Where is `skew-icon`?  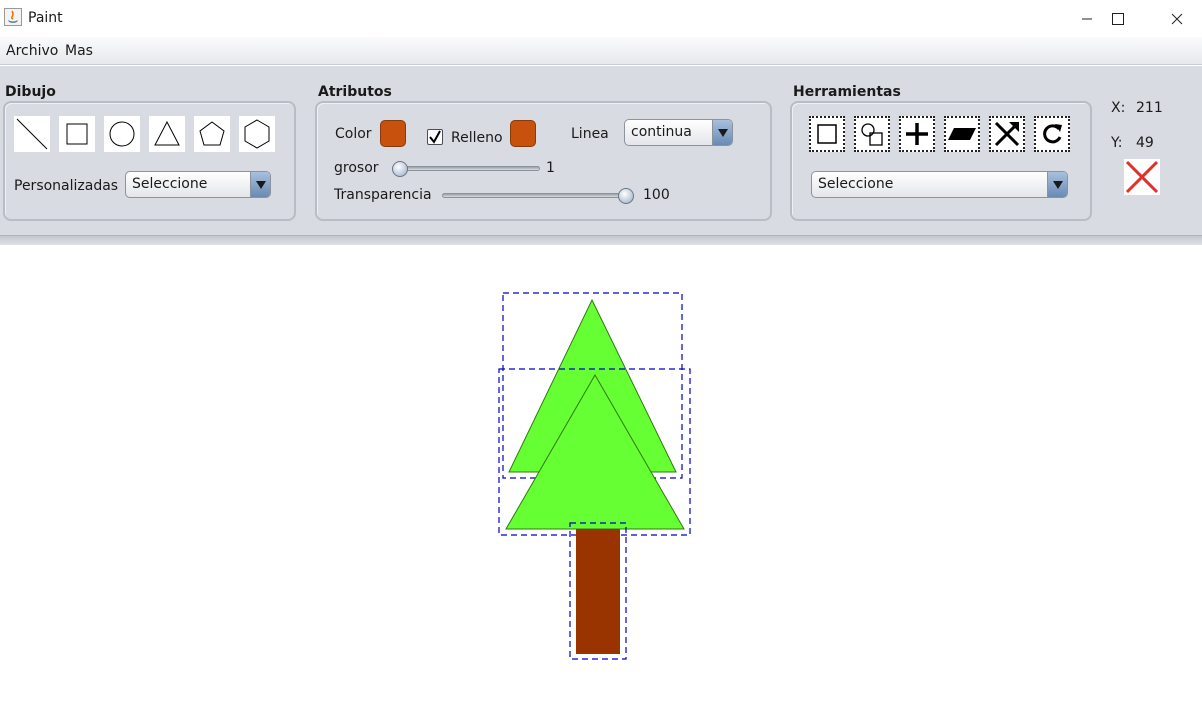 skew-icon is located at coordinates (962, 134).